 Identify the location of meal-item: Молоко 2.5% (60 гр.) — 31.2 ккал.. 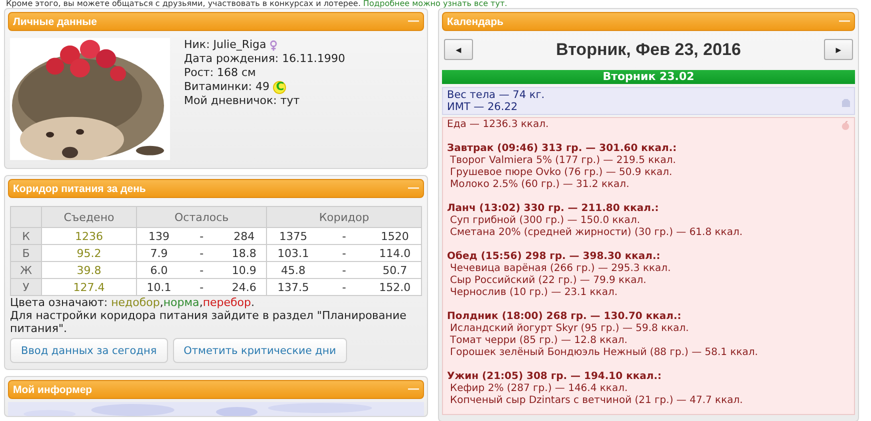
(539, 185).